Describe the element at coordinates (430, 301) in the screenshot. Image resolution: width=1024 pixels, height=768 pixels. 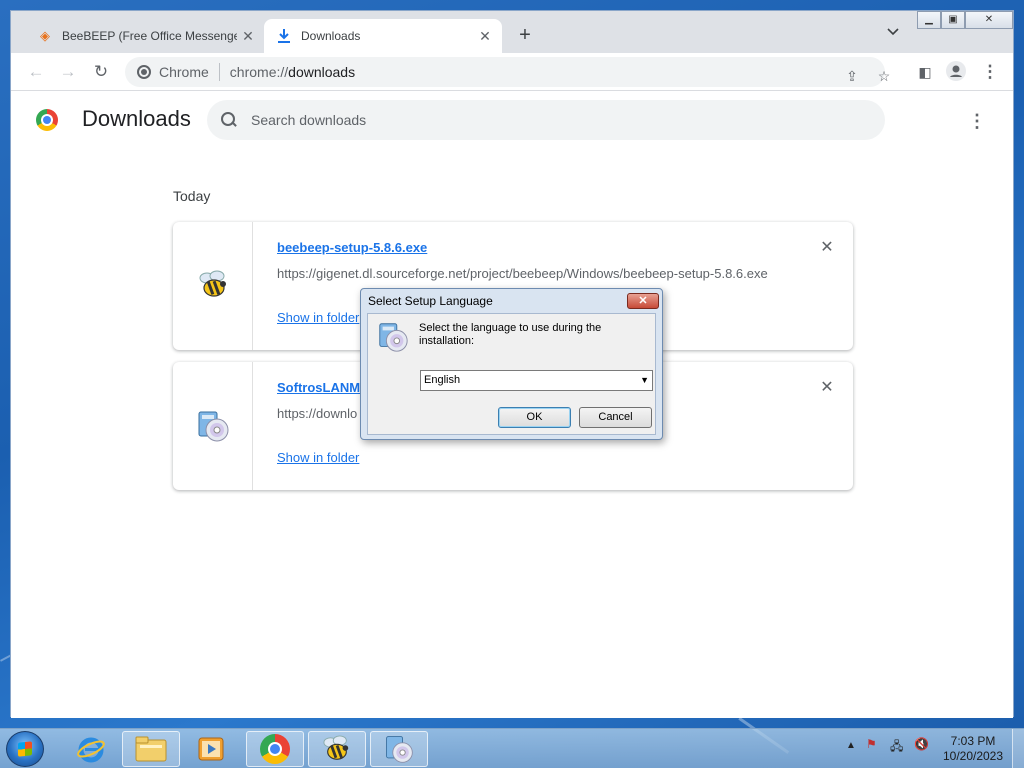
I see `dialog-title: Select Setup Language` at that location.